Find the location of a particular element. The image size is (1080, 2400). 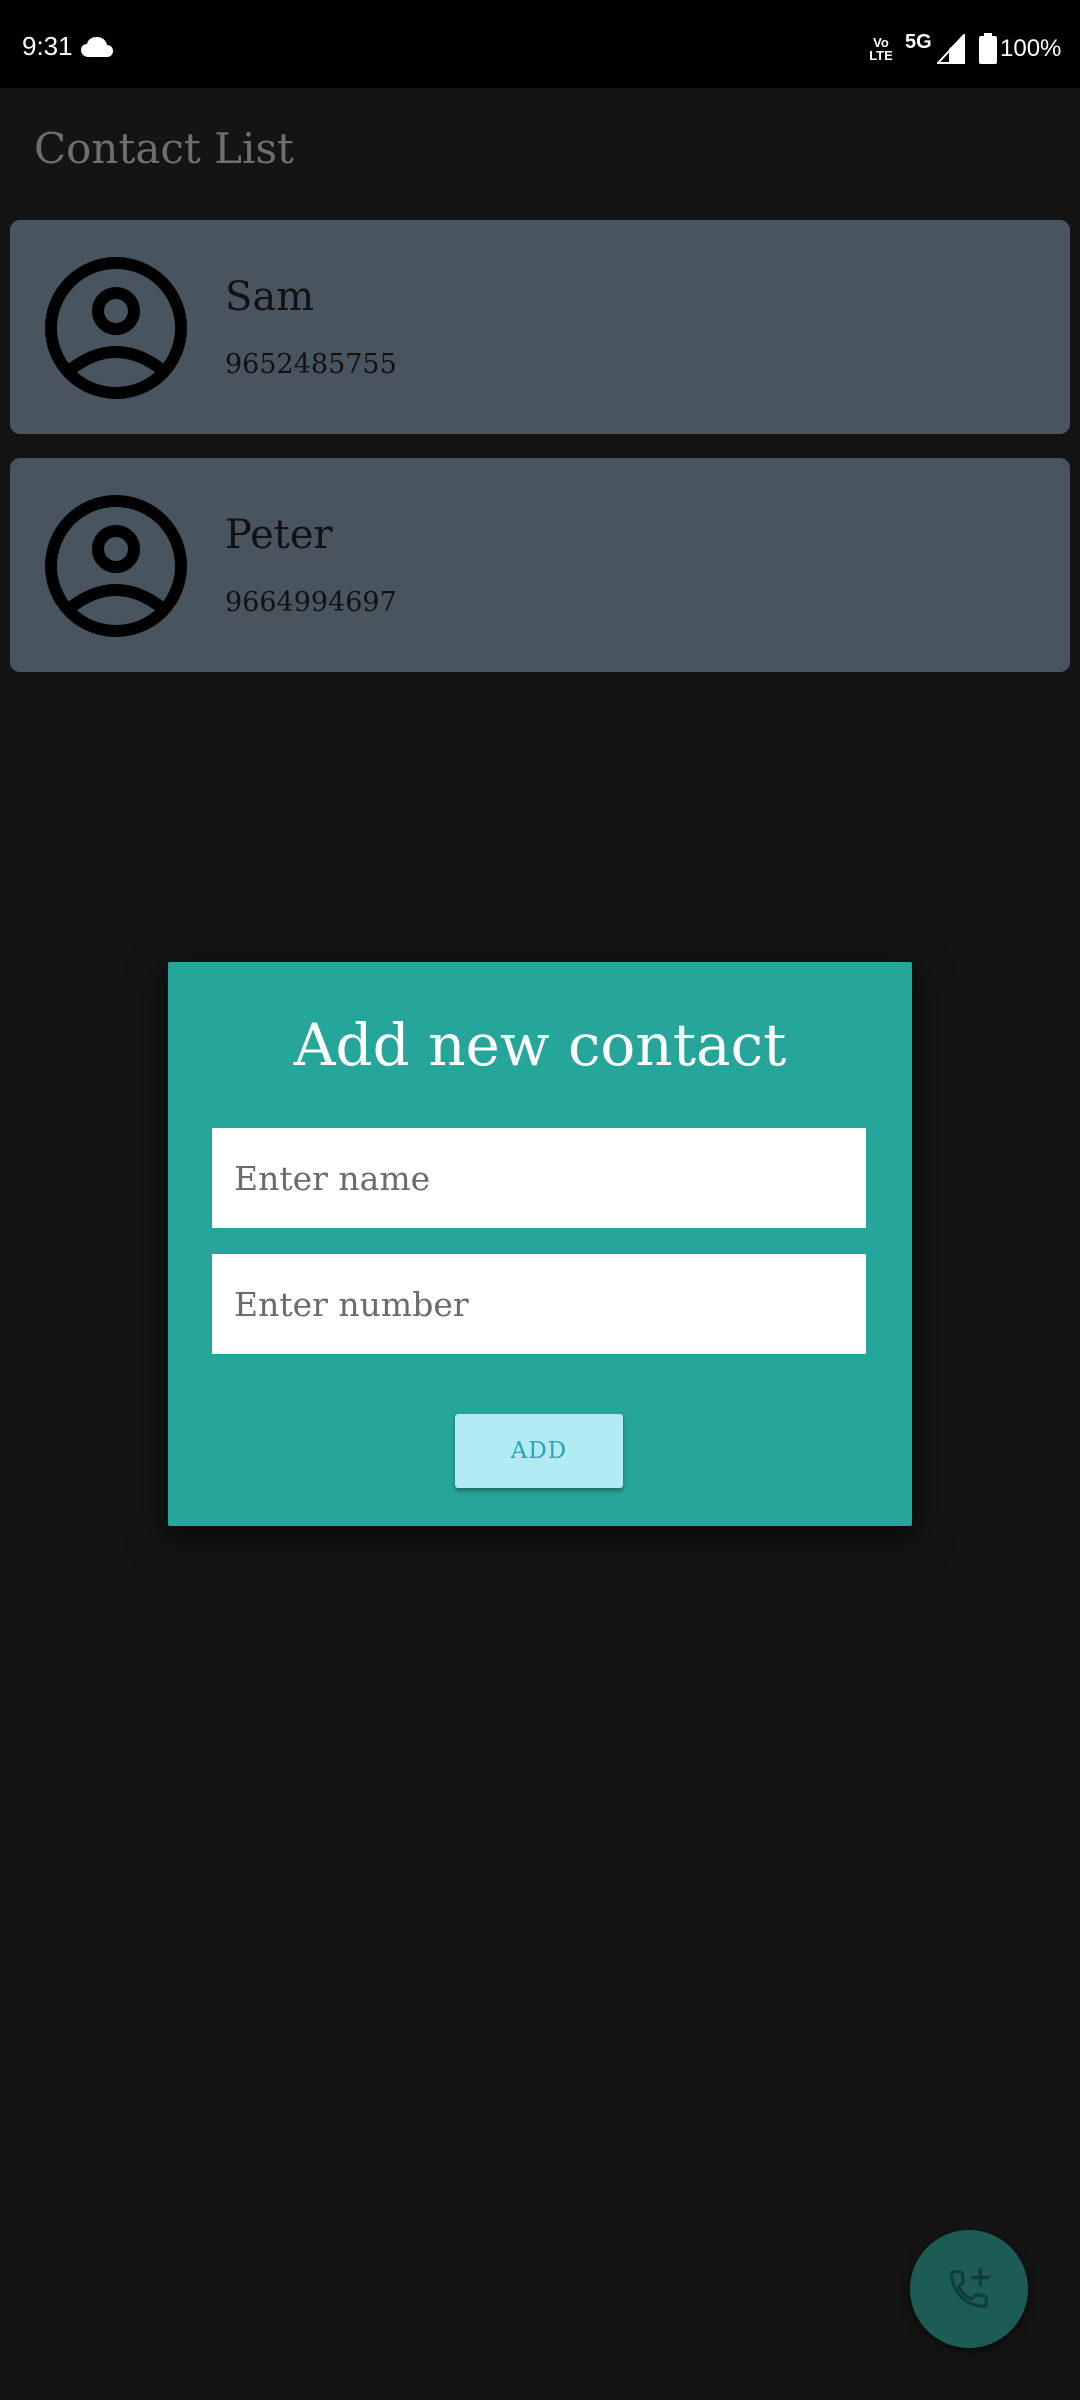

name-input is located at coordinates (539, 1178).